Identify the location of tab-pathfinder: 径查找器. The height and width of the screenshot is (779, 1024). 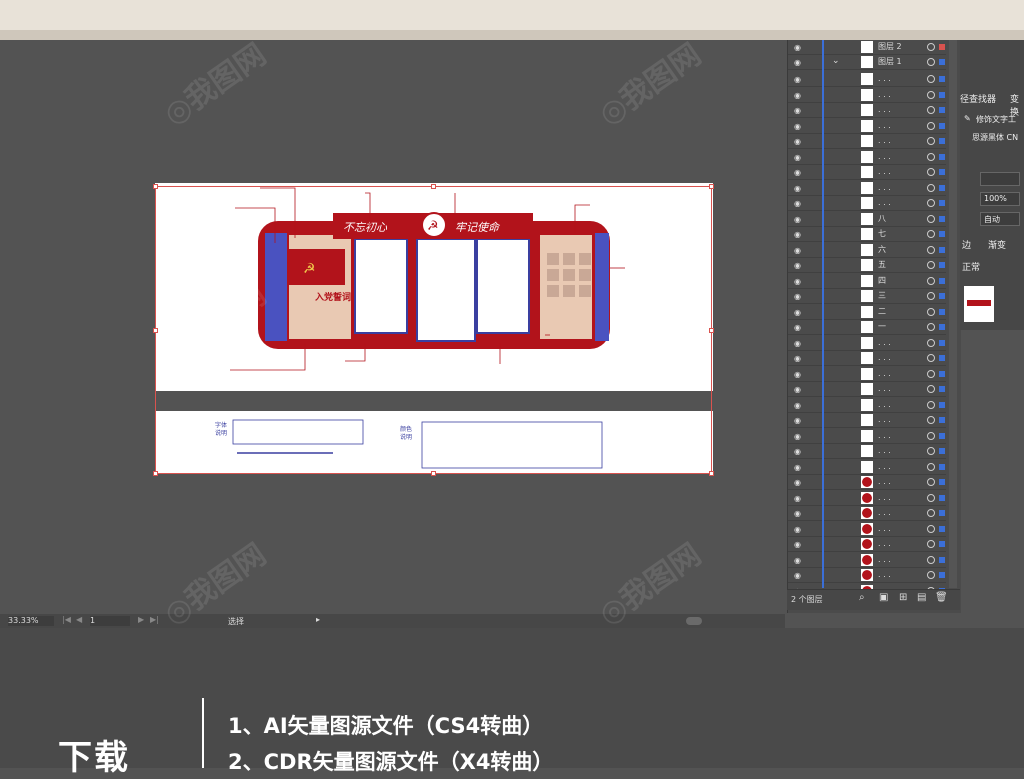
(978, 98).